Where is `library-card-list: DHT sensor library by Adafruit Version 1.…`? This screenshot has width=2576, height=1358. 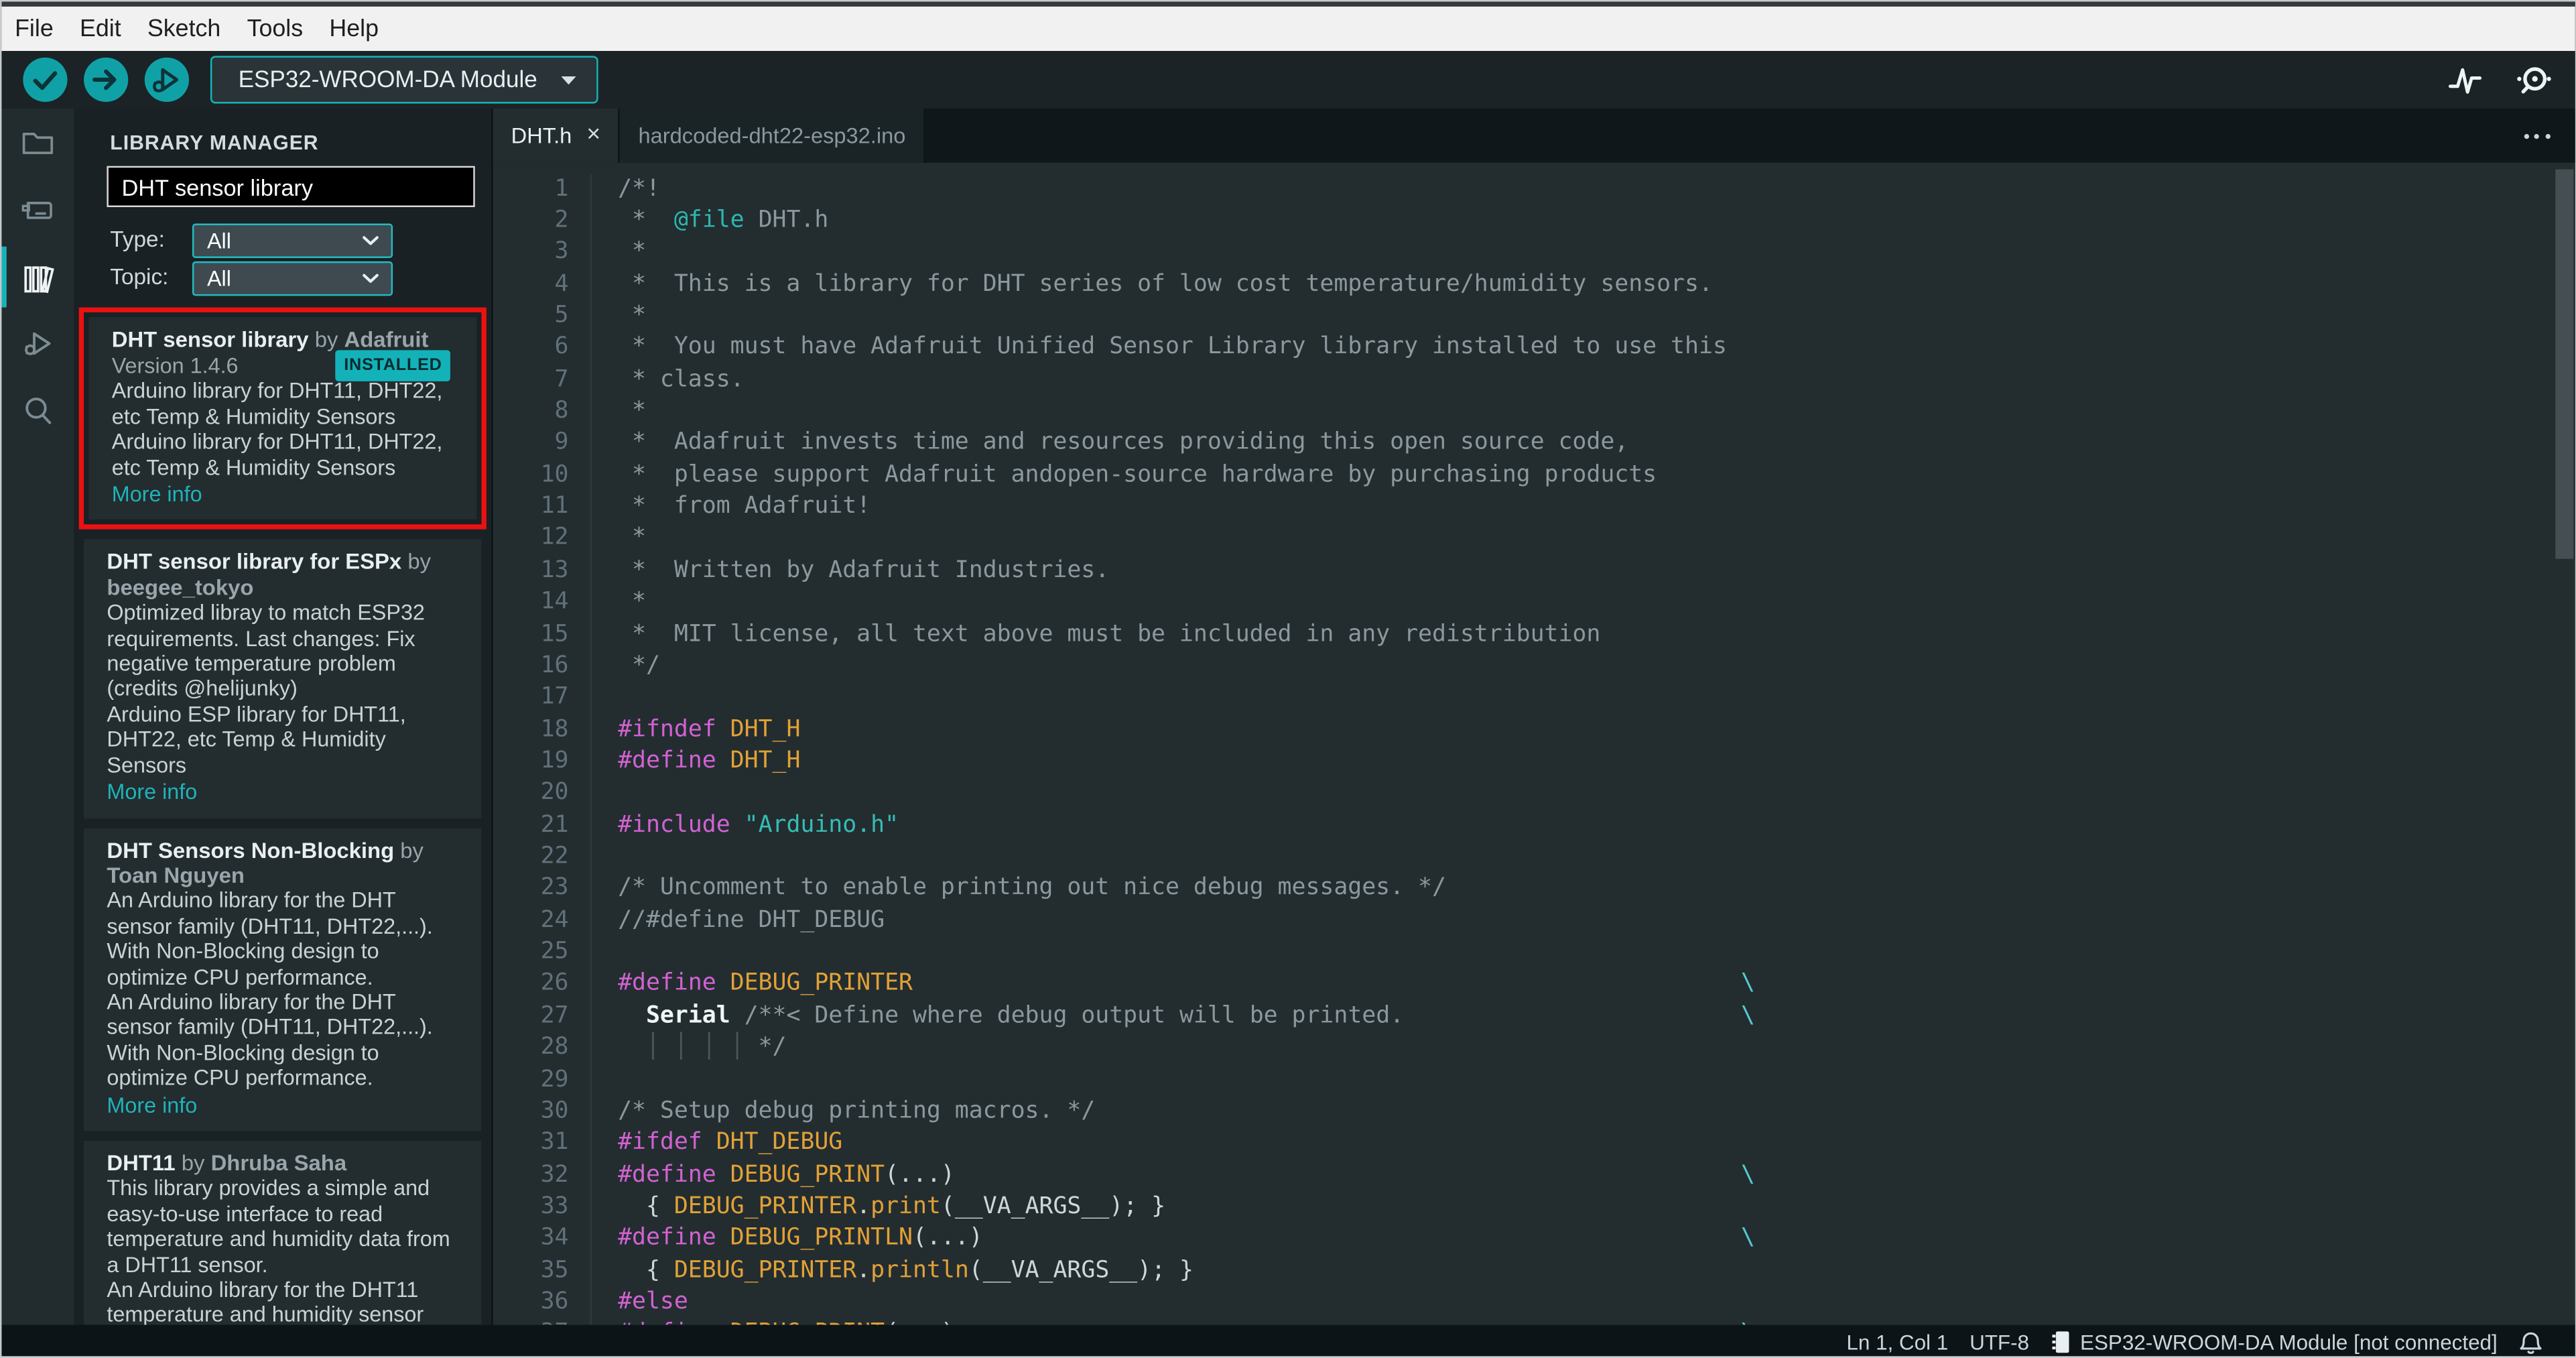
library-card-list: DHT sensor library by Adafruit Version 1.… is located at coordinates (282, 816).